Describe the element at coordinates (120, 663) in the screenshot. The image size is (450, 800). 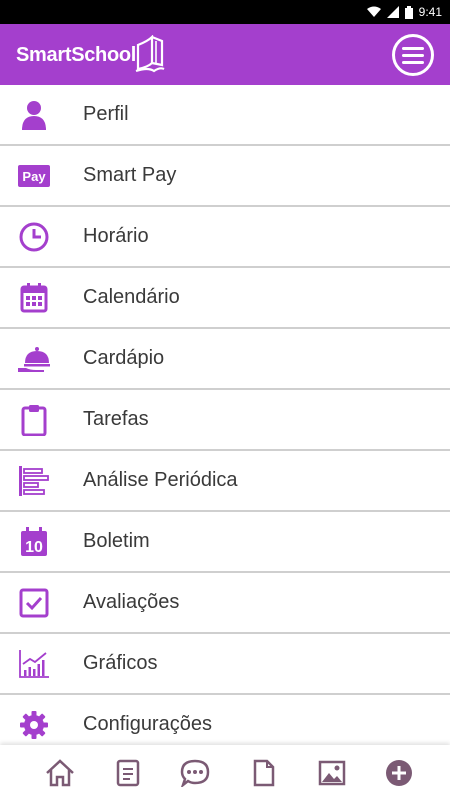
I see `menu-item-label: Gráficos` at that location.